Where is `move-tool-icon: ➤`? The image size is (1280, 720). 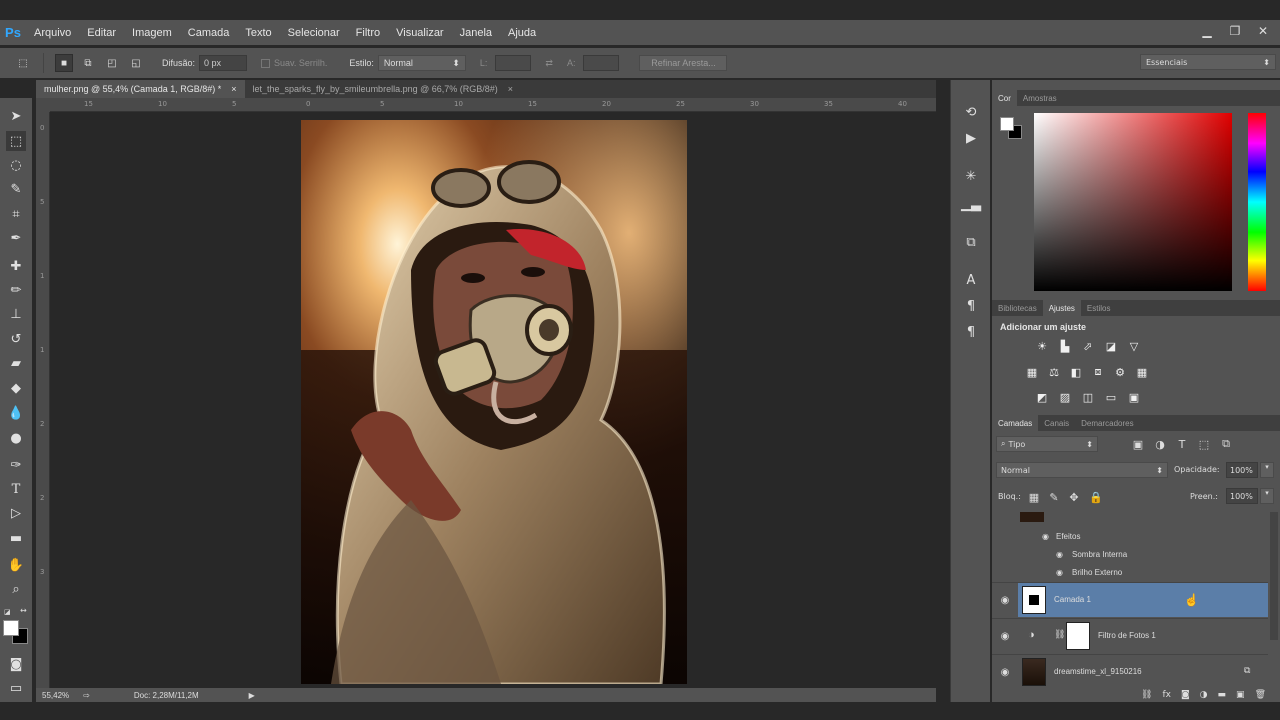 move-tool-icon: ➤ is located at coordinates (16, 116).